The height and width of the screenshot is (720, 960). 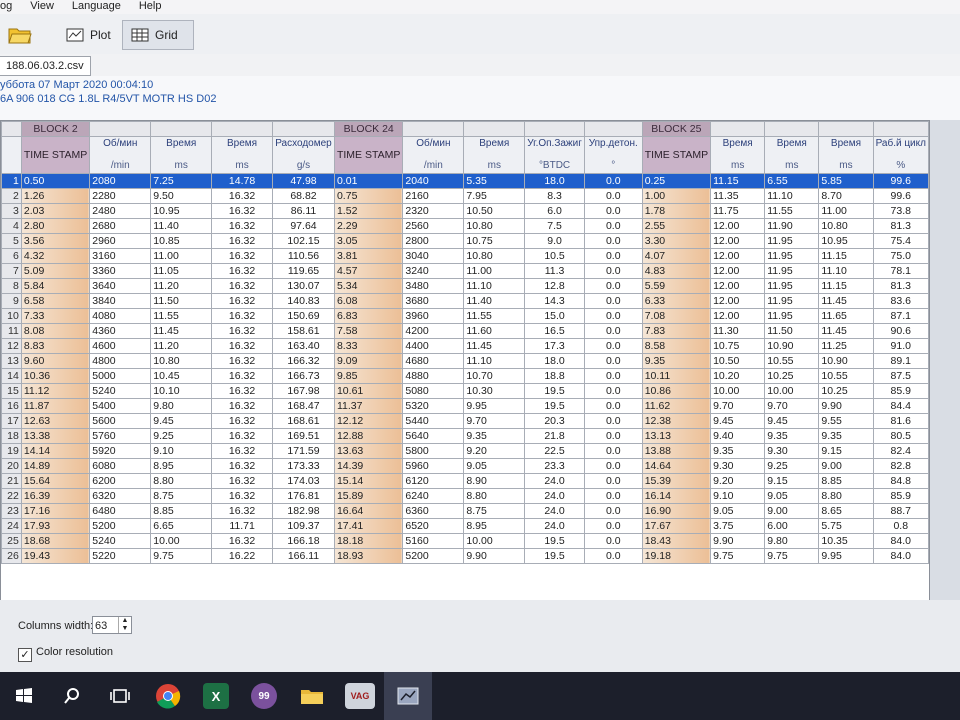 What do you see at coordinates (55, 241) in the screenshot?
I see `grid-cell: 3.56` at bounding box center [55, 241].